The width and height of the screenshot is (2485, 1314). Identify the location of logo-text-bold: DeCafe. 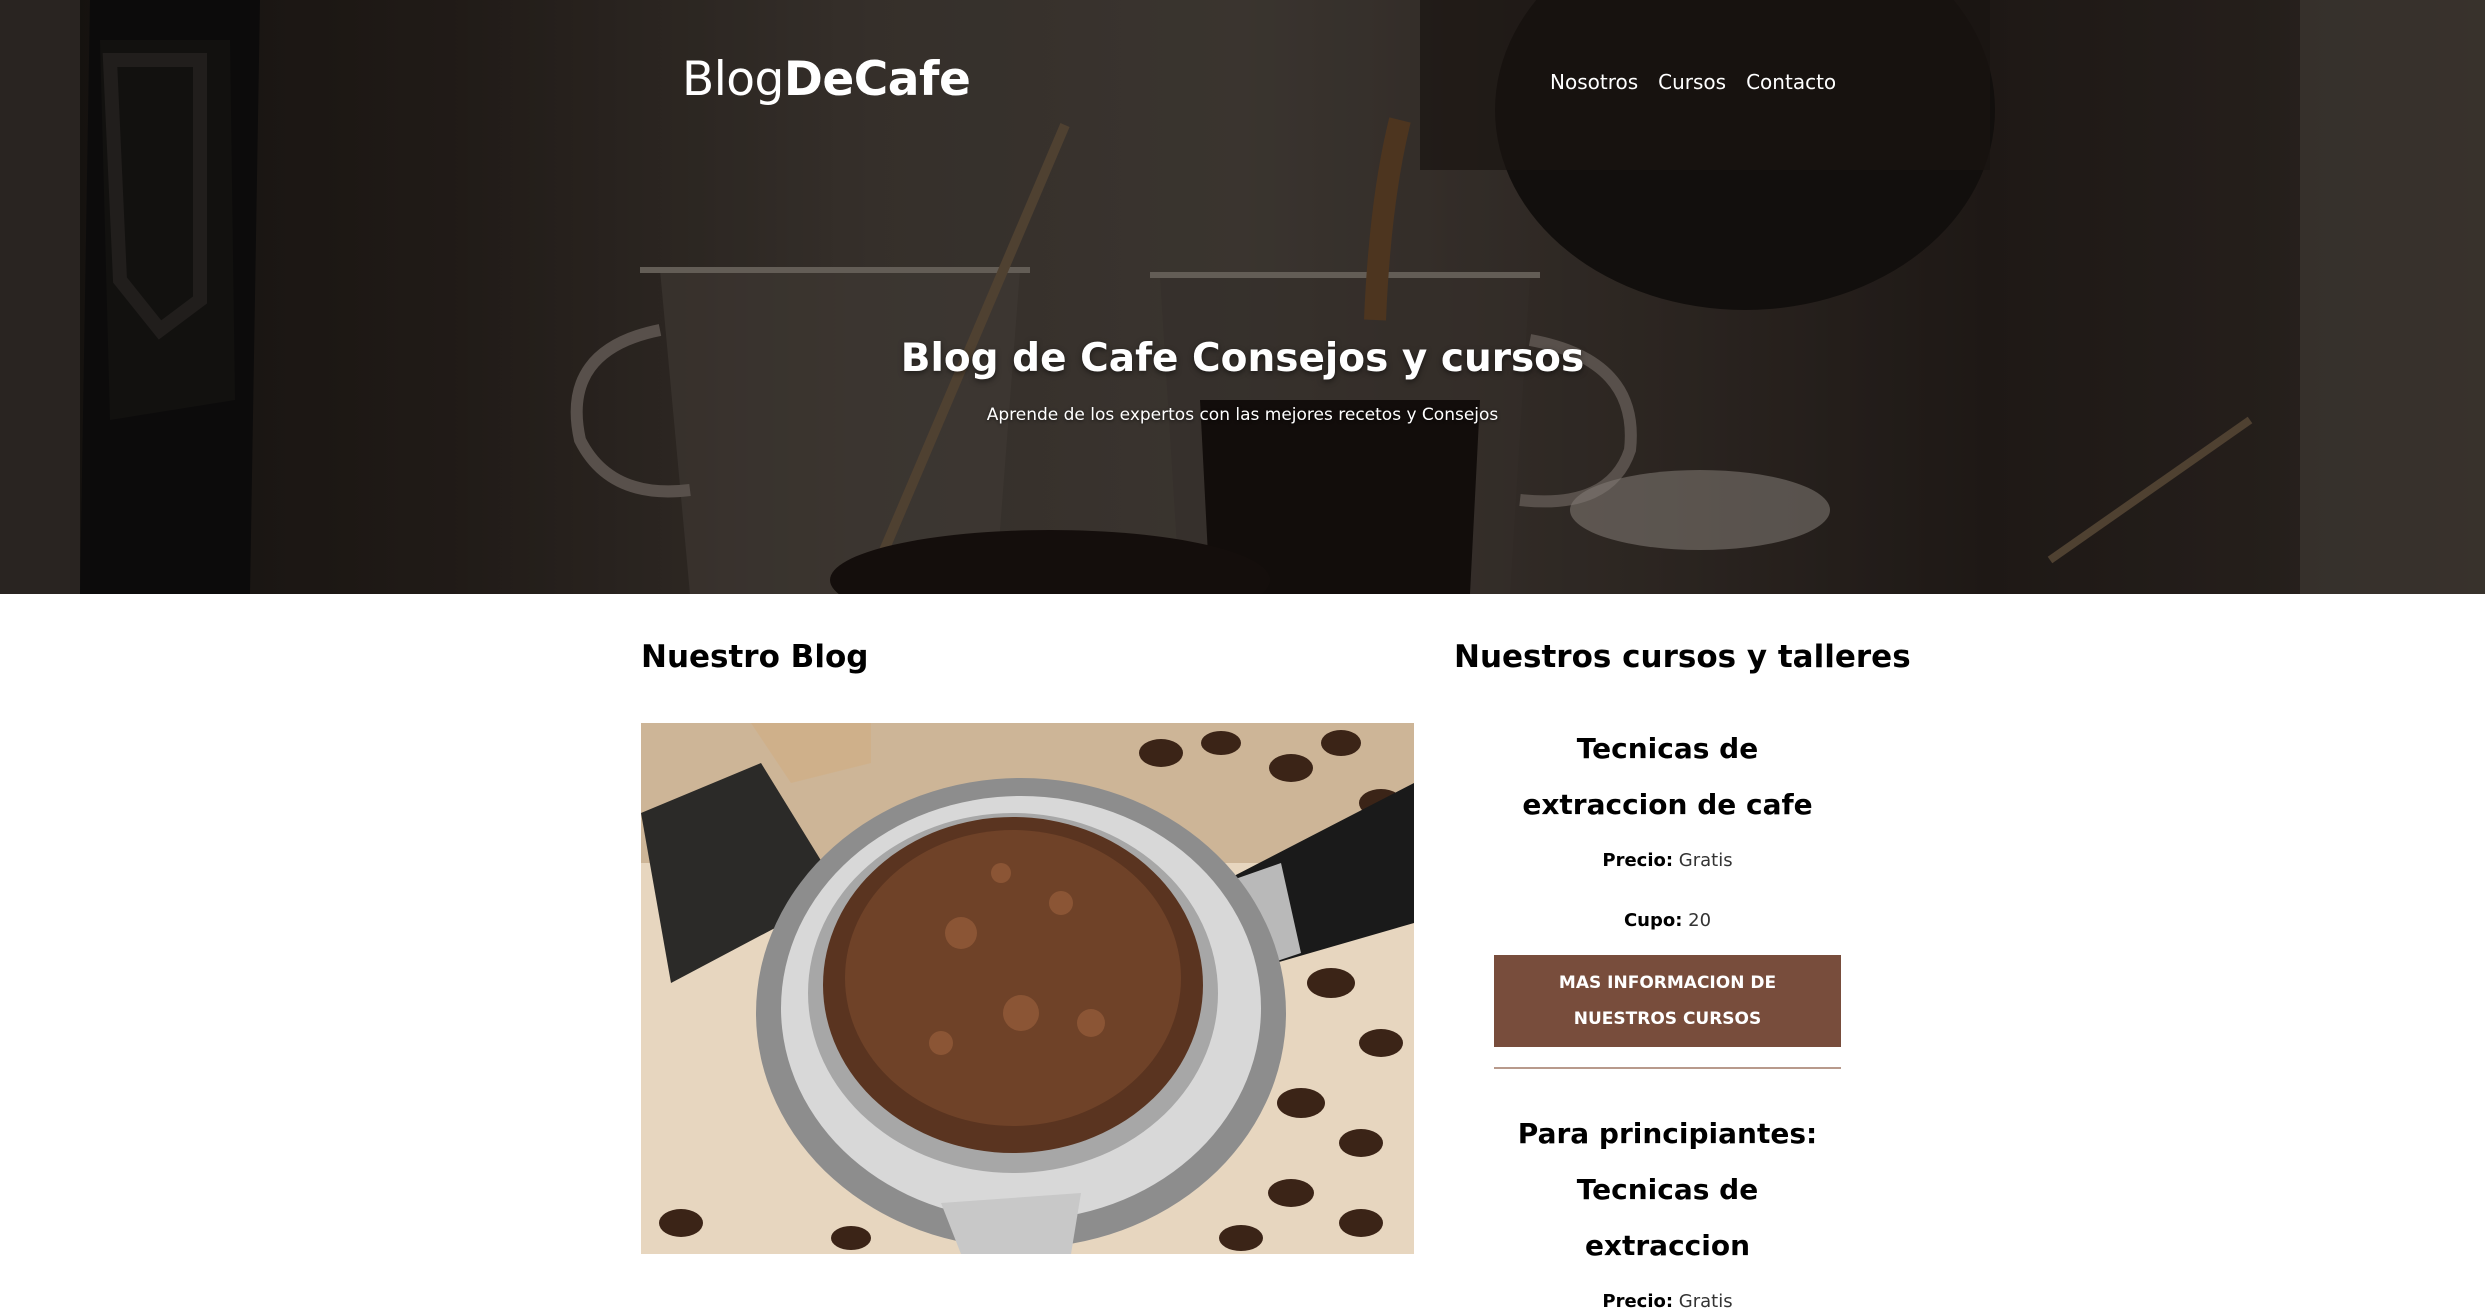
(877, 79).